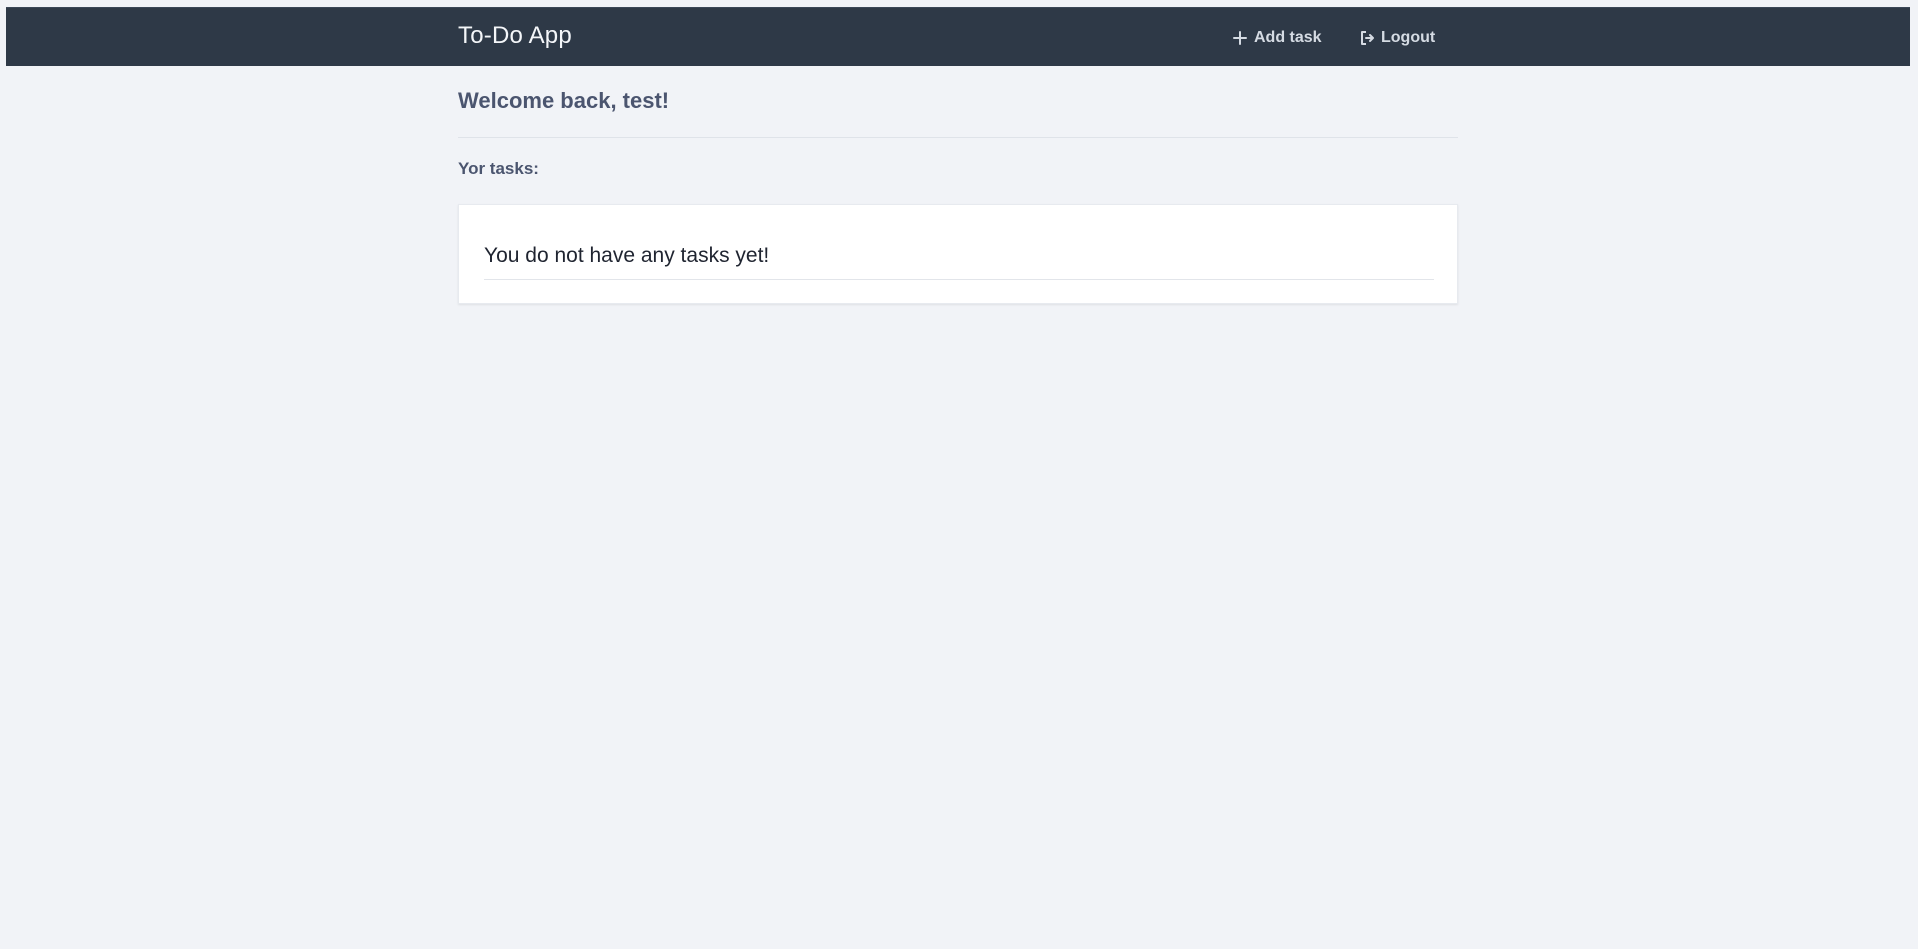 This screenshot has width=1918, height=949. I want to click on divider, so click(958, 137).